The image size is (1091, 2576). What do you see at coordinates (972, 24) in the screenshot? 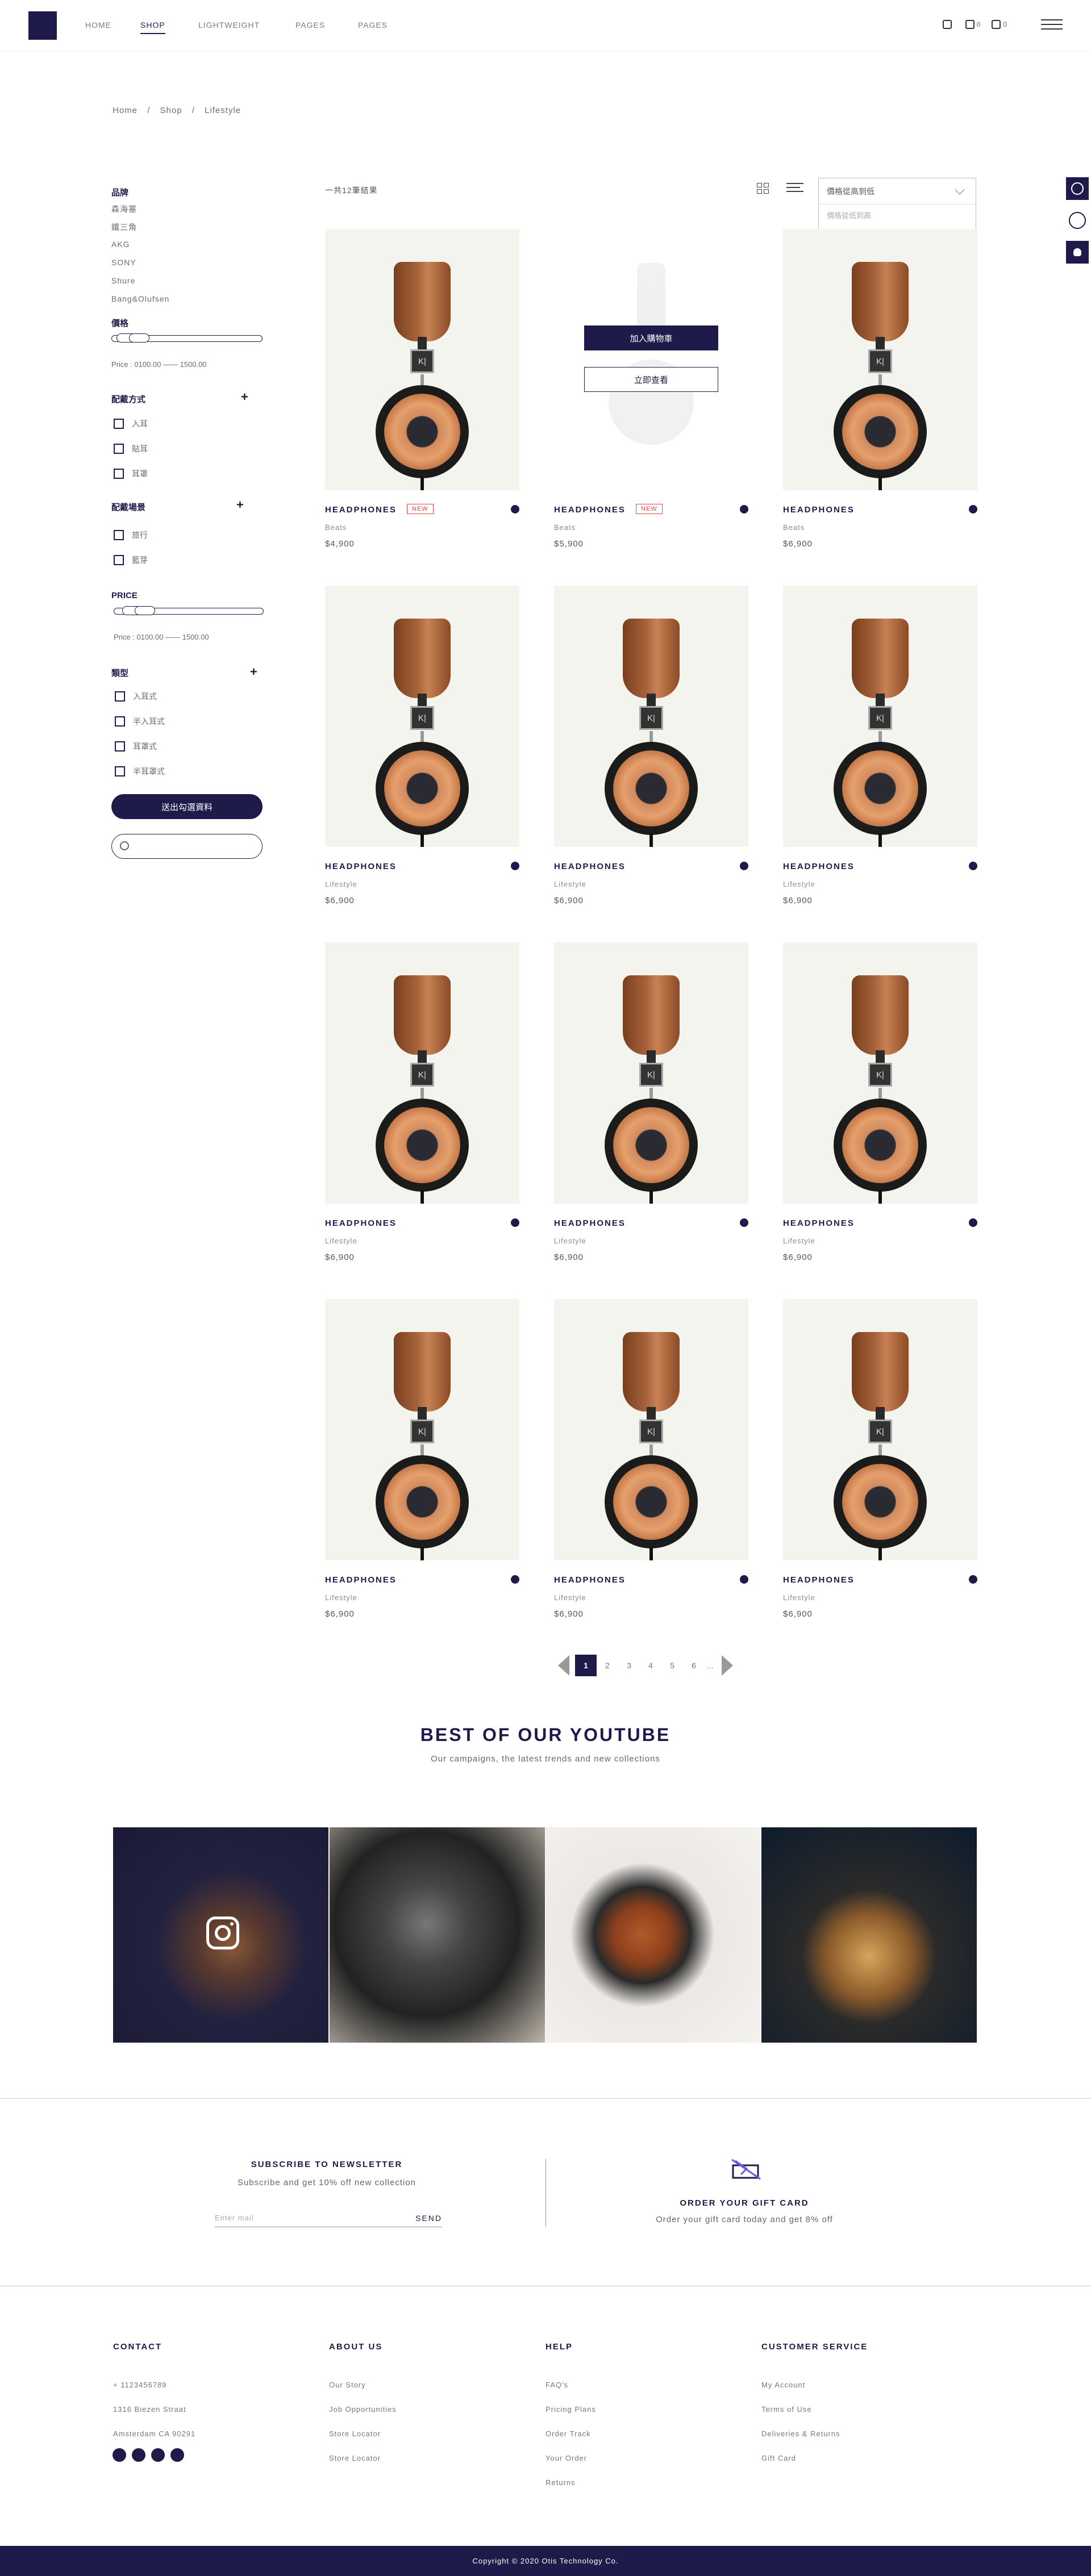
I see `wishlist-icon: 0` at bounding box center [972, 24].